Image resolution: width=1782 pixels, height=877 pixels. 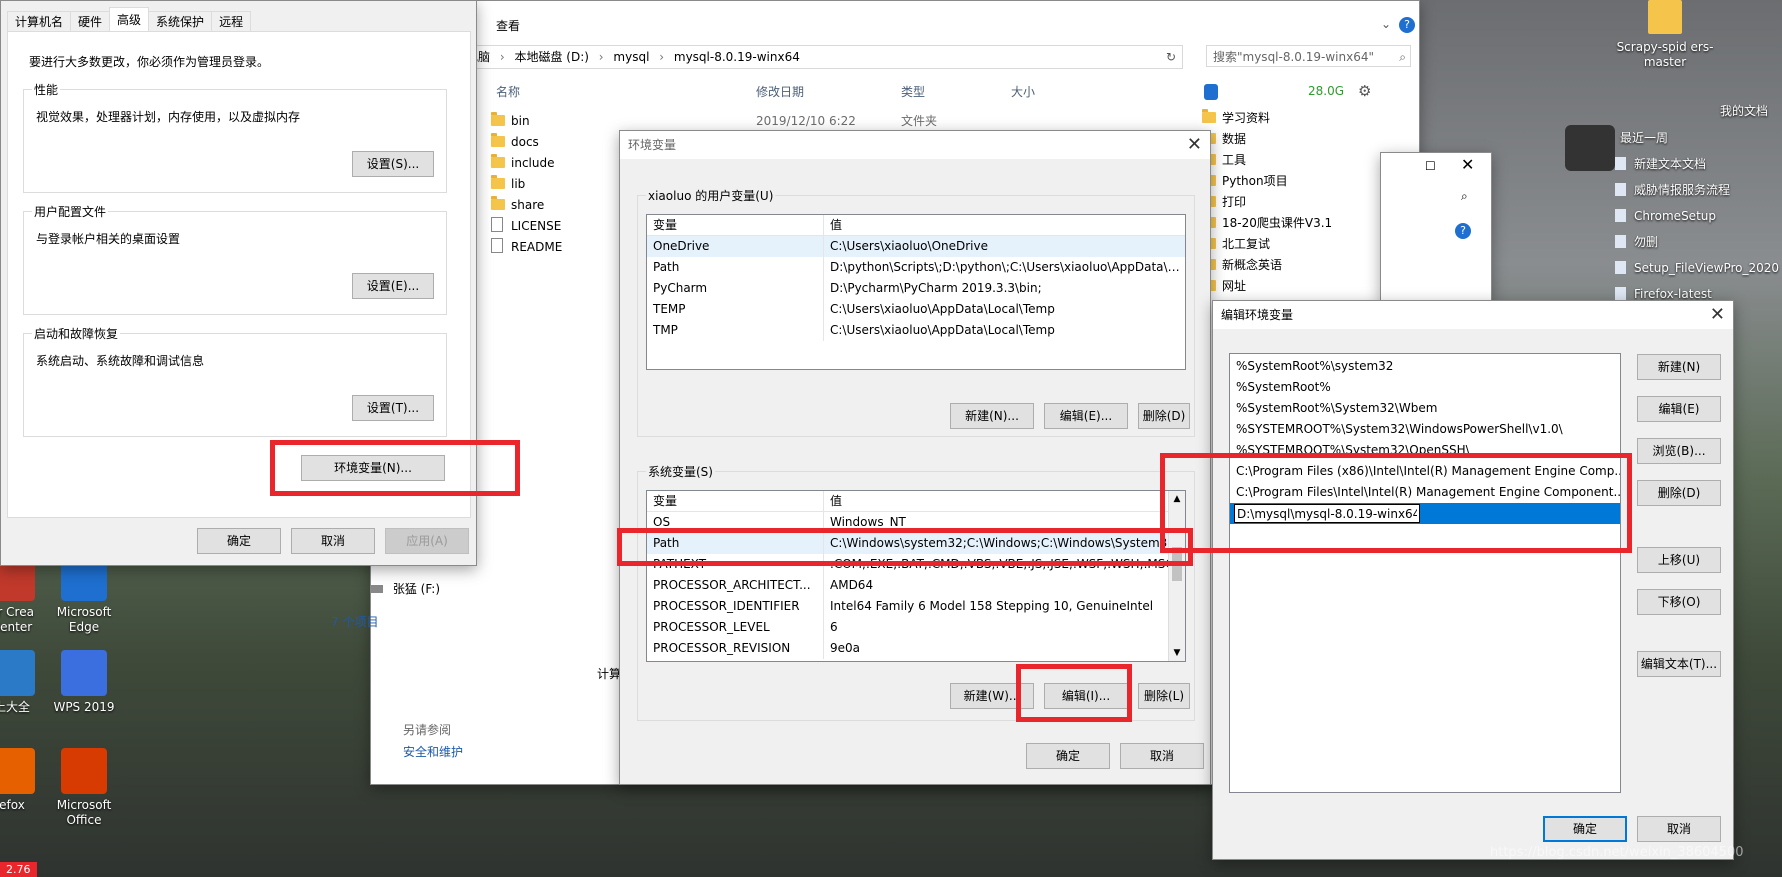 What do you see at coordinates (1425, 408) in the screenshot?
I see `path-entry: %SystemRoot%\System32\Wbem` at bounding box center [1425, 408].